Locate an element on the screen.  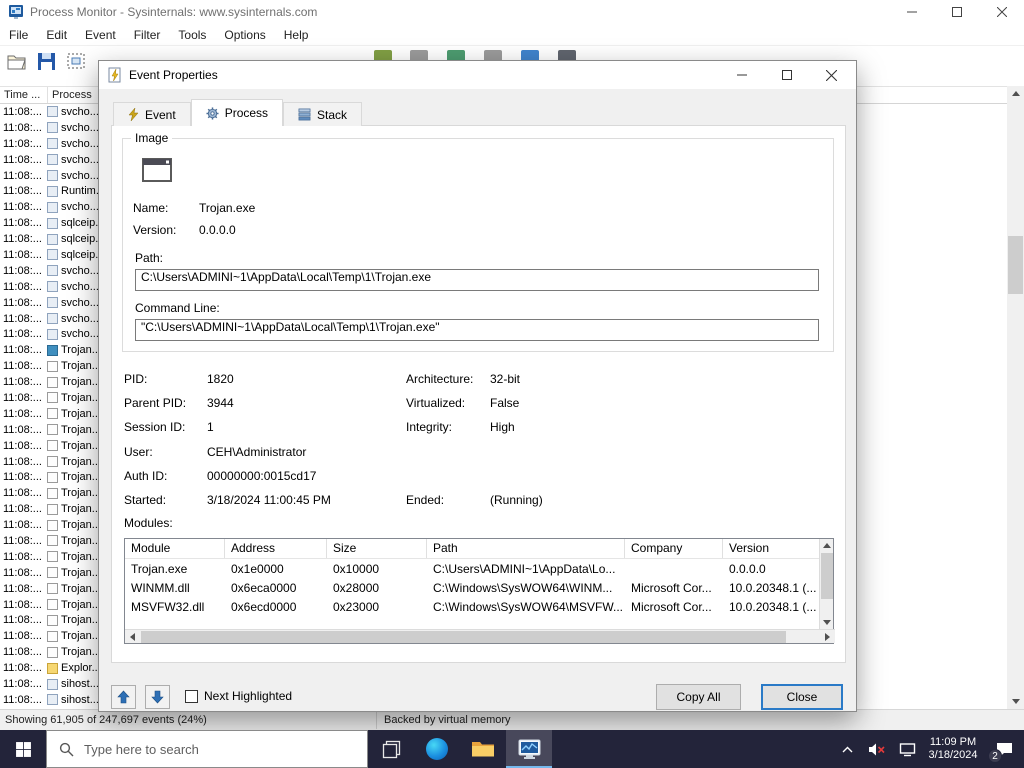
edge-taskbar-button is located at coordinates (437, 749).